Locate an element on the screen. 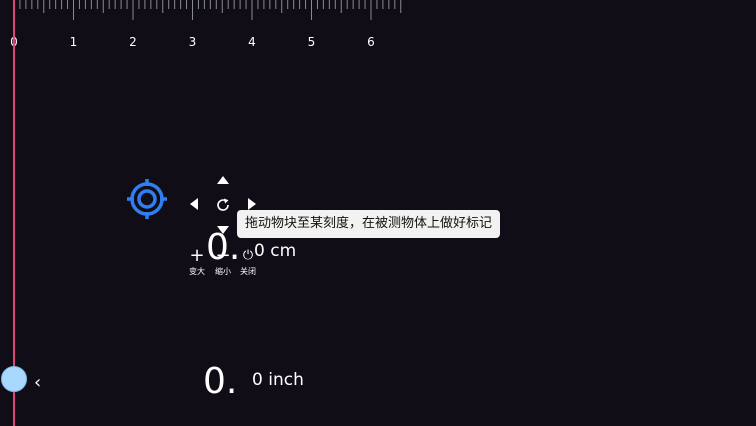 The image size is (756, 426). shrink-label: 缩小 is located at coordinates (223, 271).